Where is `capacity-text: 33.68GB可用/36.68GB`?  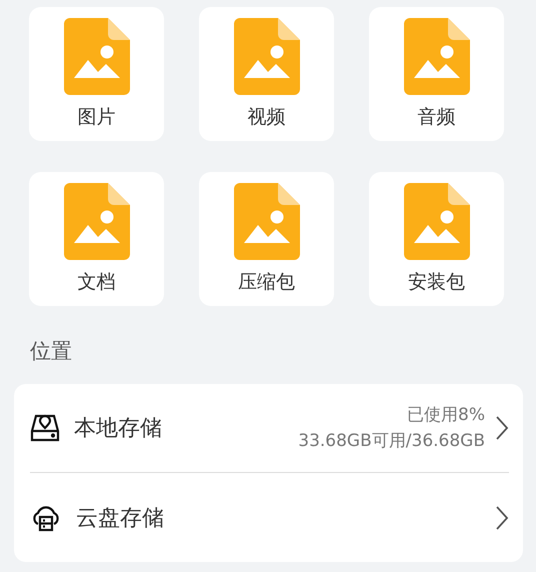
capacity-text: 33.68GB可用/36.68GB is located at coordinates (391, 441).